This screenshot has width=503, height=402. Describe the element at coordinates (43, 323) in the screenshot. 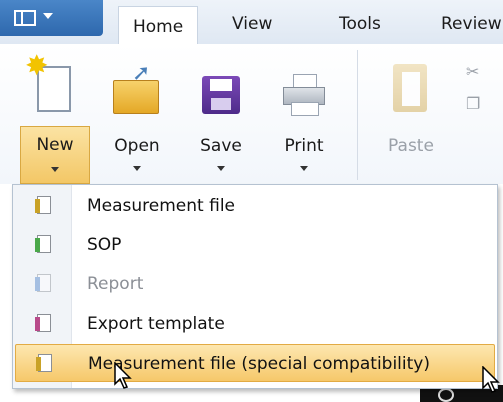

I see `export-template-icon` at that location.